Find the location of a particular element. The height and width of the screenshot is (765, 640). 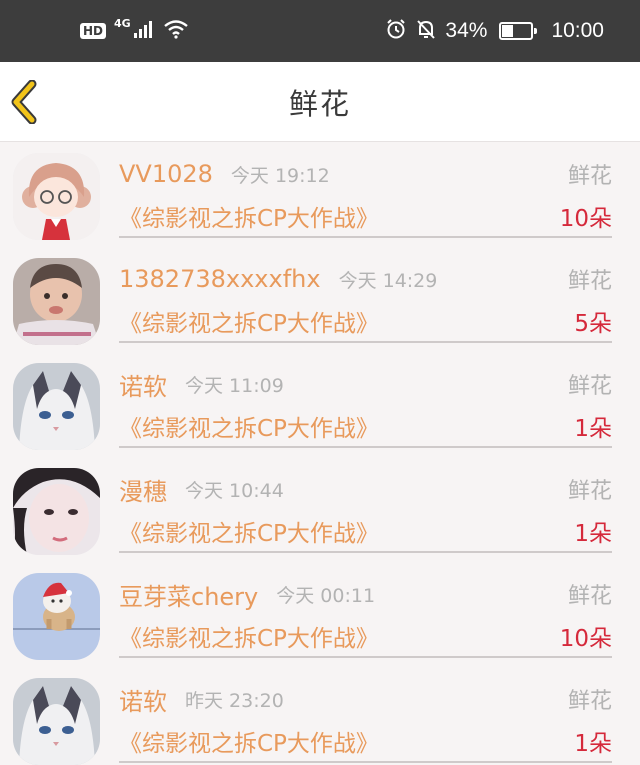

username: VV1028 is located at coordinates (166, 174).